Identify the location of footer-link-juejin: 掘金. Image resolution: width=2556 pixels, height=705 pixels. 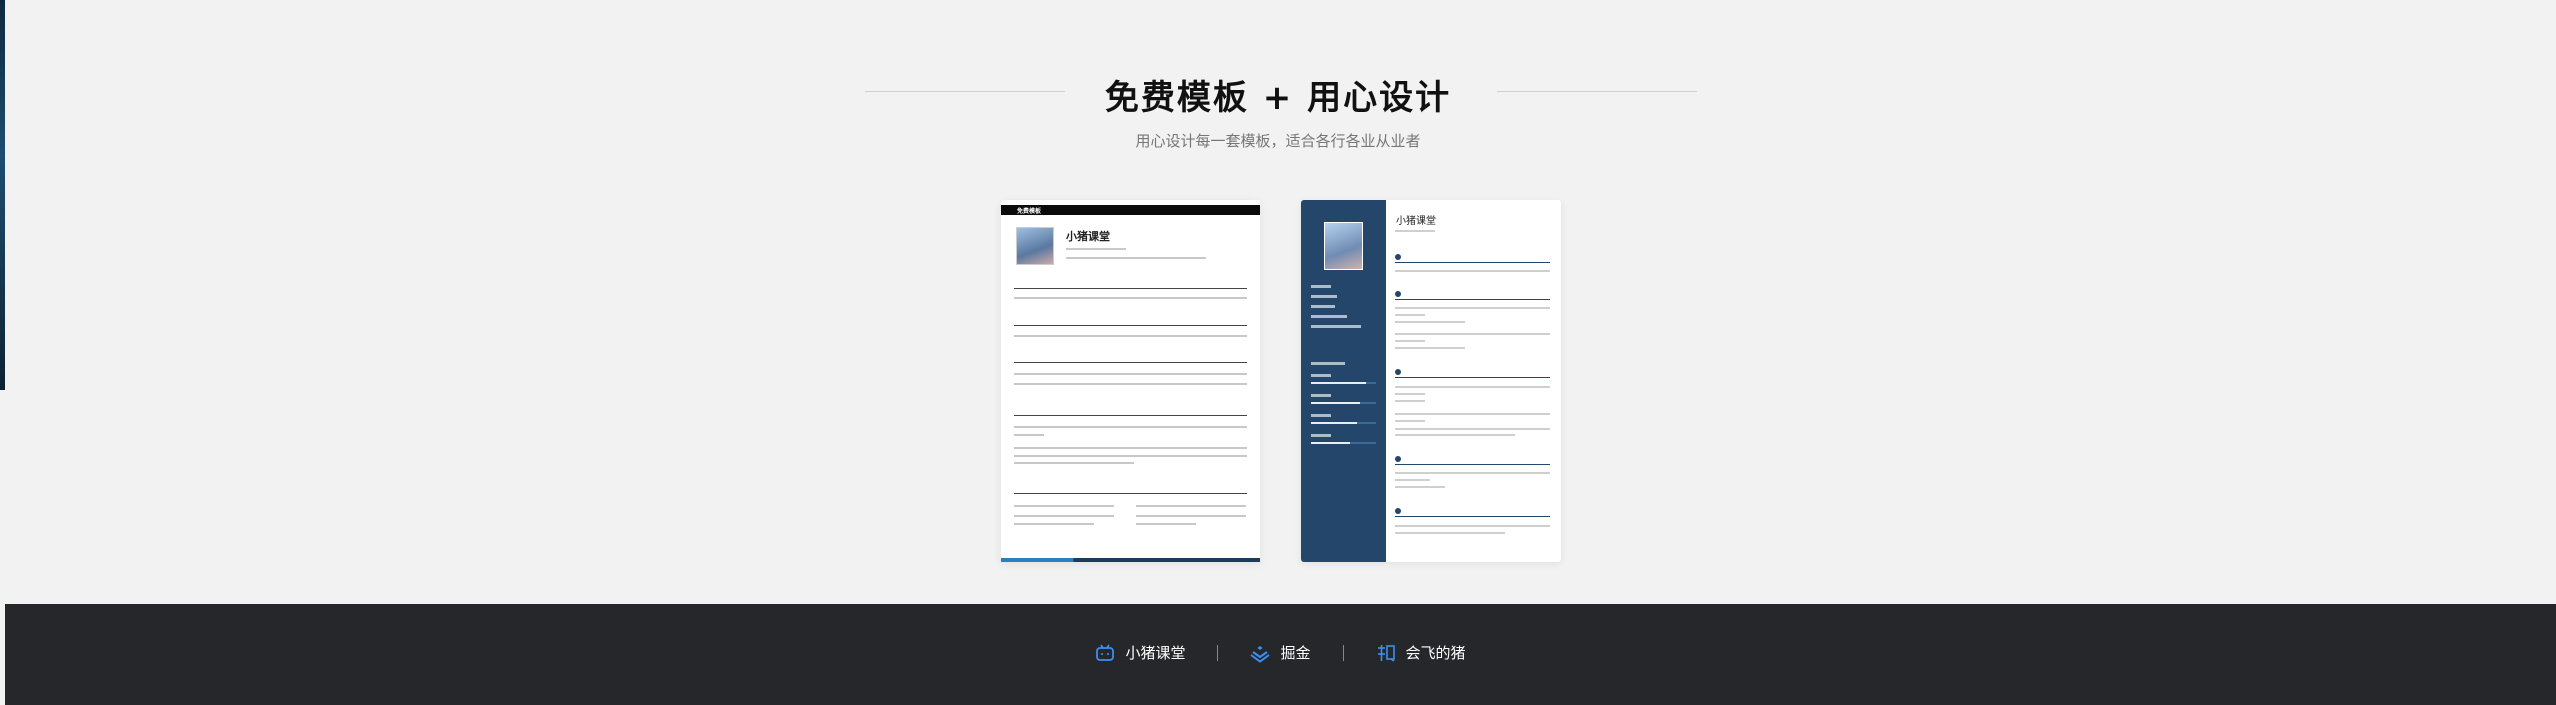
(1280, 652).